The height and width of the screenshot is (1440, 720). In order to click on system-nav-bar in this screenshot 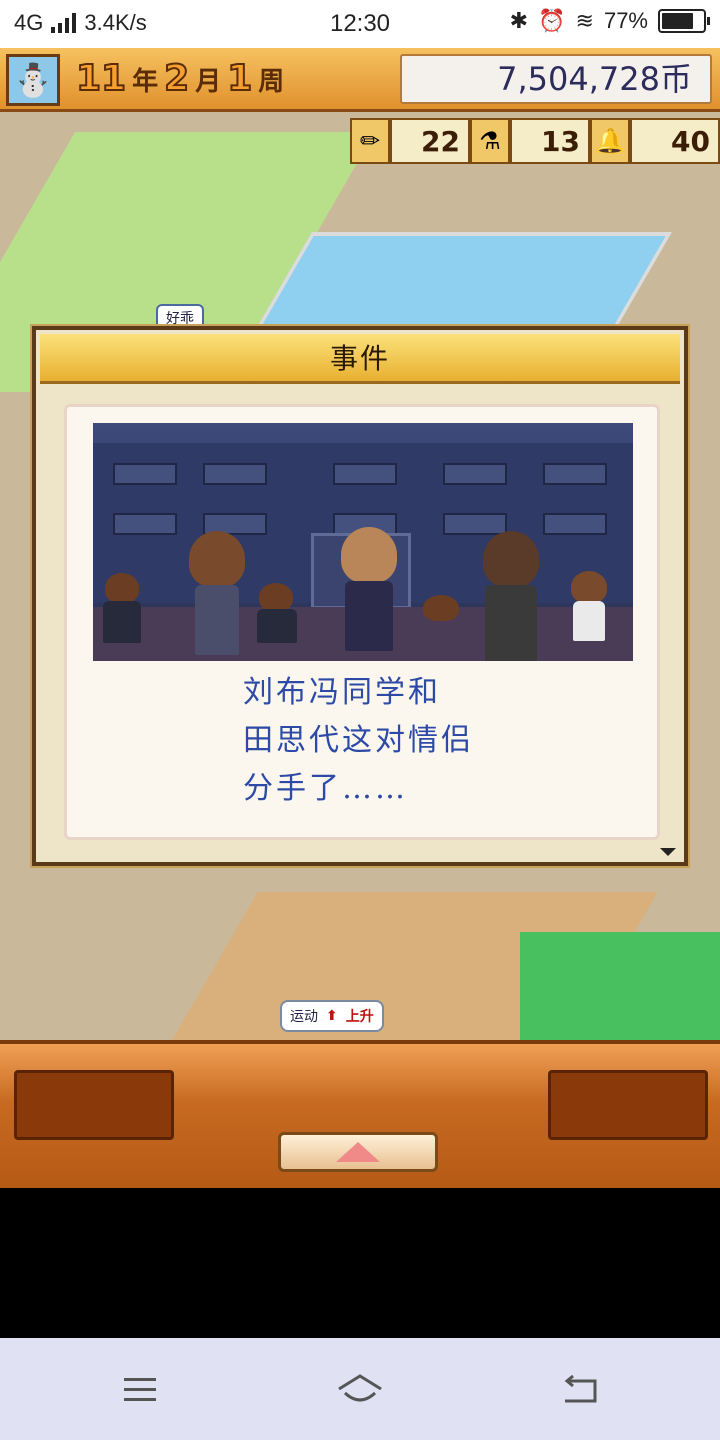, I will do `click(360, 1389)`.